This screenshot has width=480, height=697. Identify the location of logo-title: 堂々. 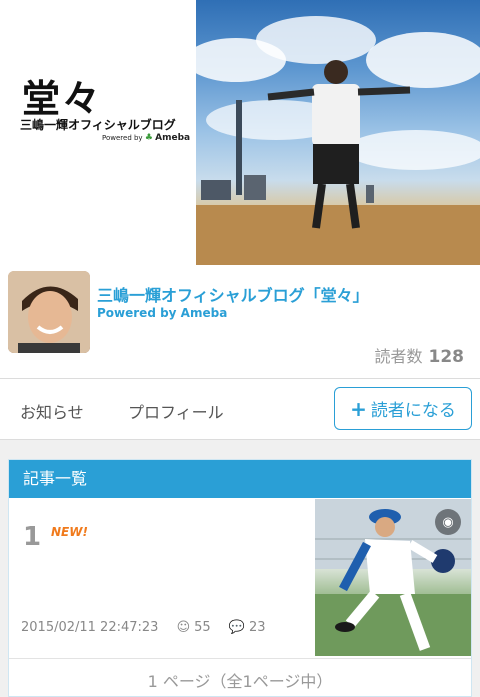
(62, 98).